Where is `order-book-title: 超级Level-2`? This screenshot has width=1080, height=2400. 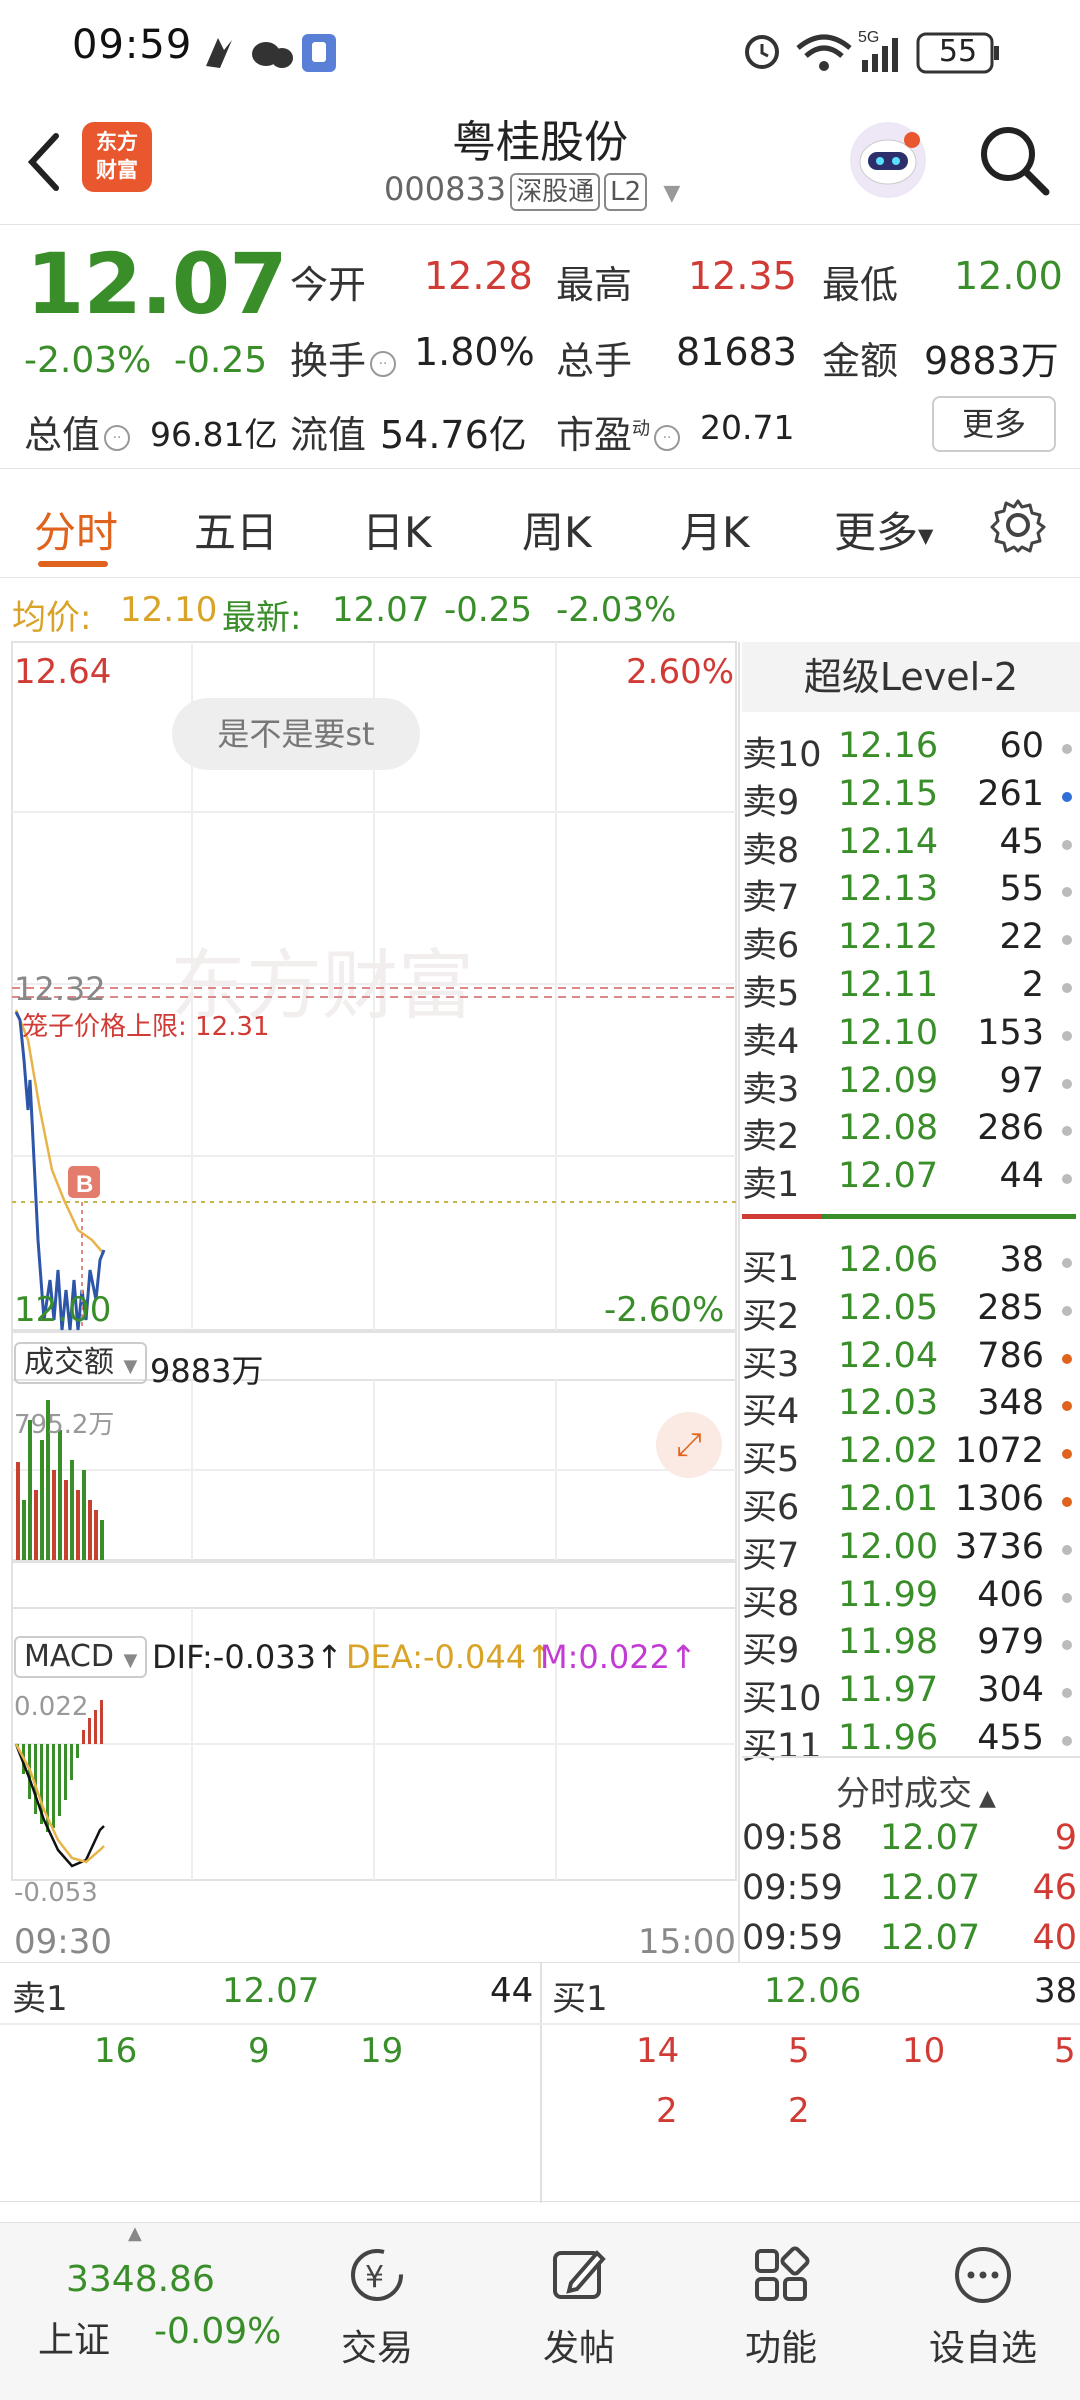 order-book-title: 超级Level-2 is located at coordinates (911, 677).